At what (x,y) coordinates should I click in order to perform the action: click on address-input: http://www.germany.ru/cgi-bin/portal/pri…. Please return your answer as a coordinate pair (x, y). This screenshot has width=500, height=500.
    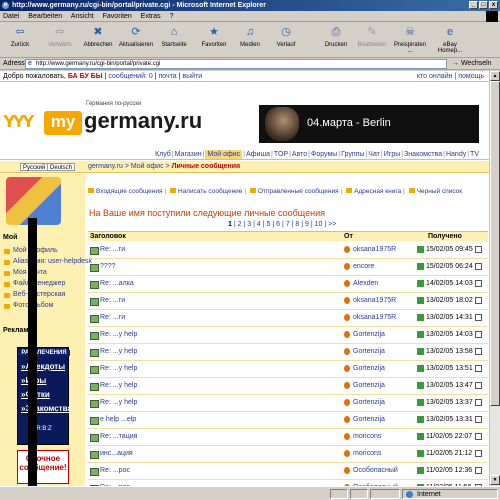
    Looking at the image, I should click on (236, 64).